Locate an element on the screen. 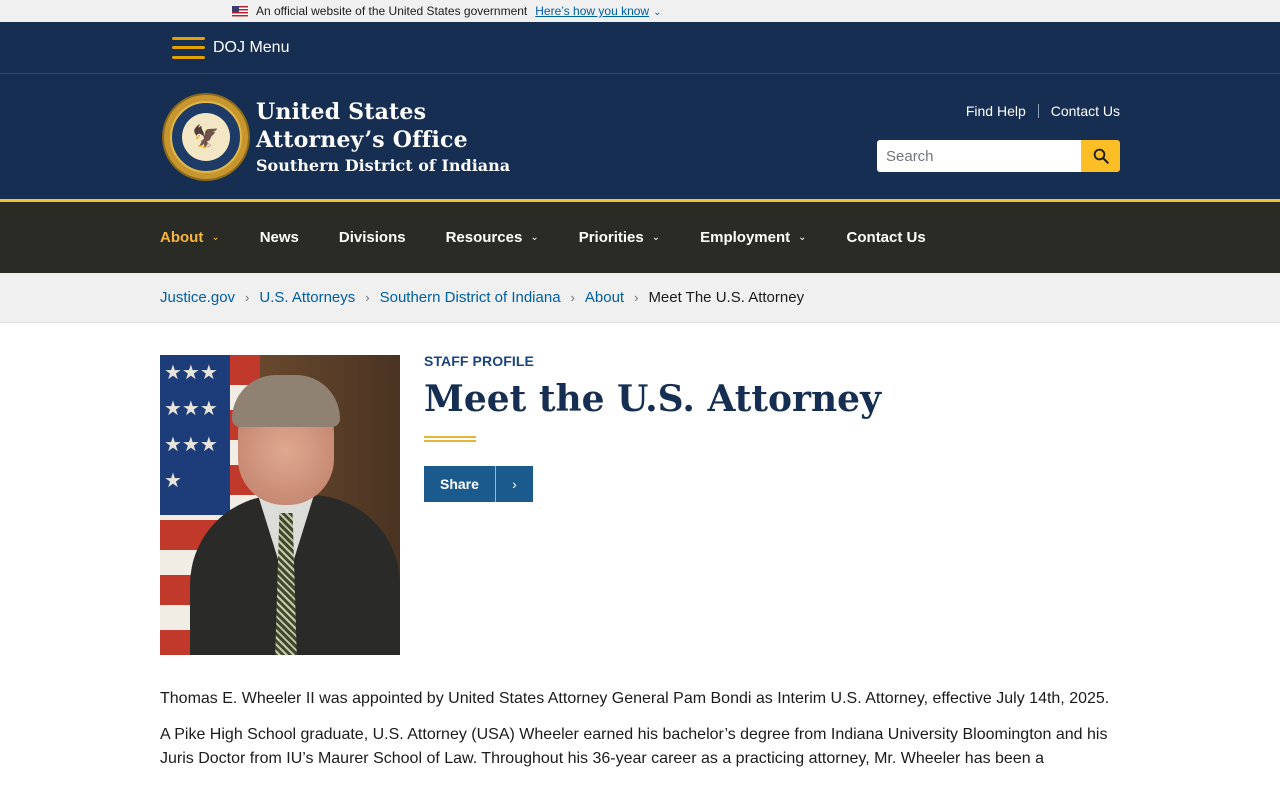 This screenshot has width=1280, height=800. search-button is located at coordinates (1100, 156).